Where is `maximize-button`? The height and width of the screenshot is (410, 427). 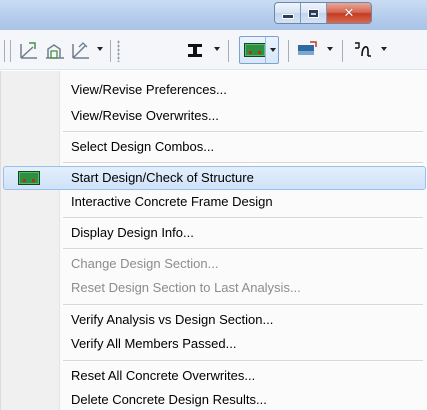
maximize-button is located at coordinates (314, 13).